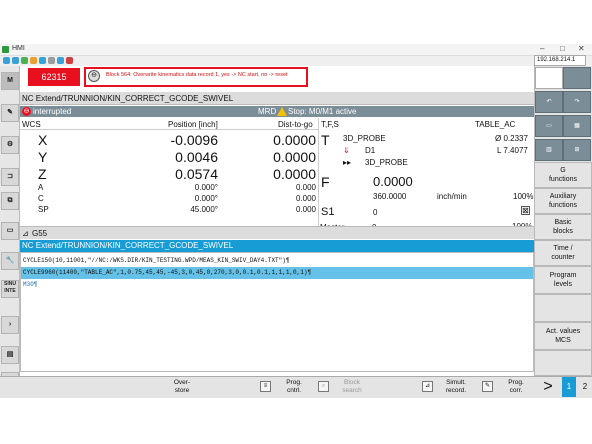 The image size is (592, 444). I want to click on display-button: ▭, so click(549, 126).